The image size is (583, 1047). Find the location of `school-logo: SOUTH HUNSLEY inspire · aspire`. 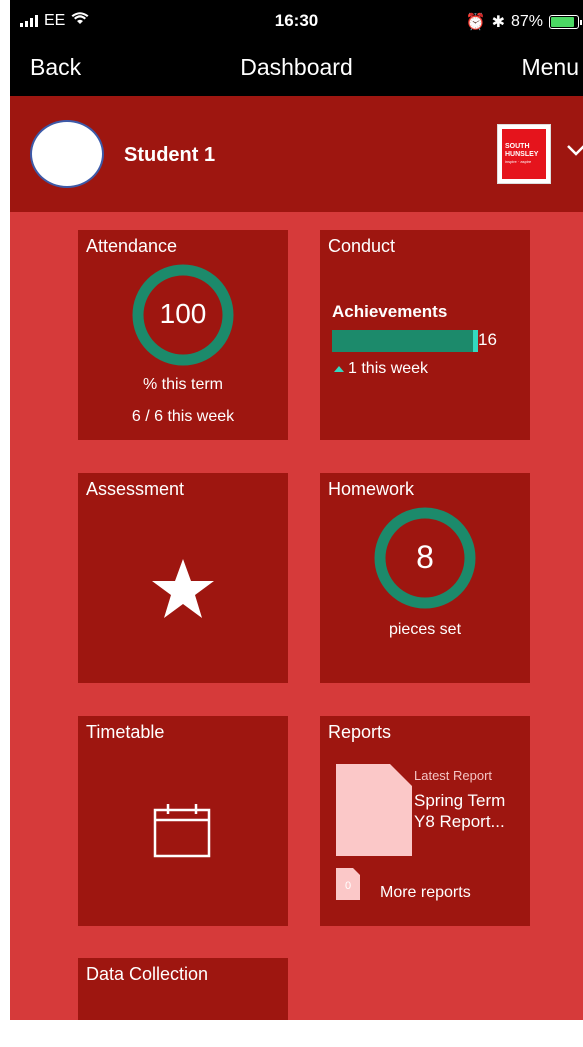

school-logo: SOUTH HUNSLEY inspire · aspire is located at coordinates (524, 154).